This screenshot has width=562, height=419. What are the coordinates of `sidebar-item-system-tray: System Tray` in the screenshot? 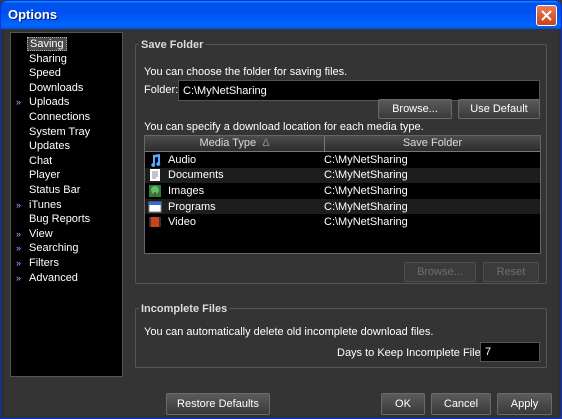 It's located at (66, 132).